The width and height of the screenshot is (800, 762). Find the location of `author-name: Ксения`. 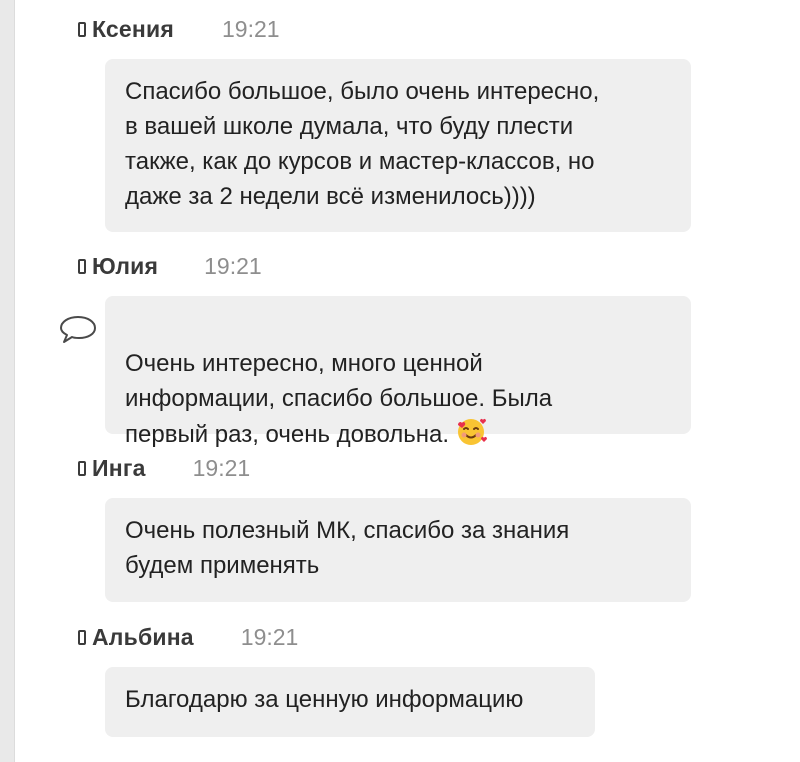

author-name: Ксения is located at coordinates (133, 29).